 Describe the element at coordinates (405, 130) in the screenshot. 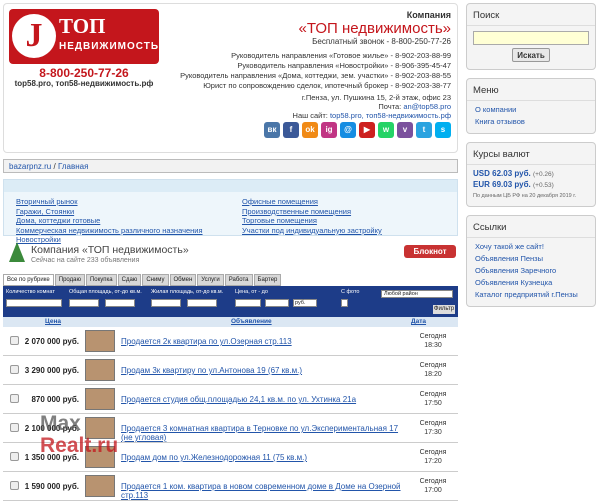

I see `viber-icon: v` at that location.